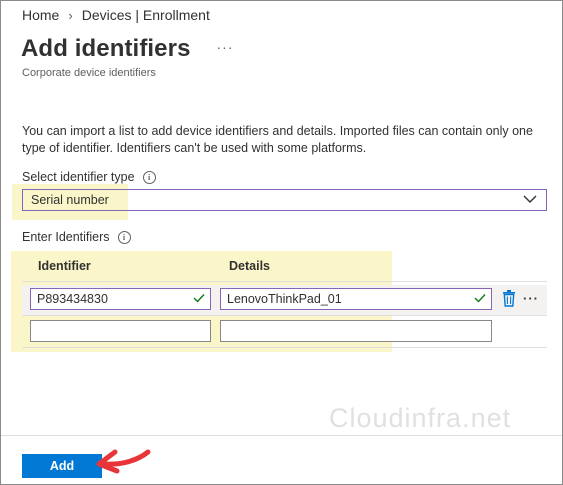 This screenshot has width=563, height=485. I want to click on identifier-type-label: Select identifier type, so click(78, 177).